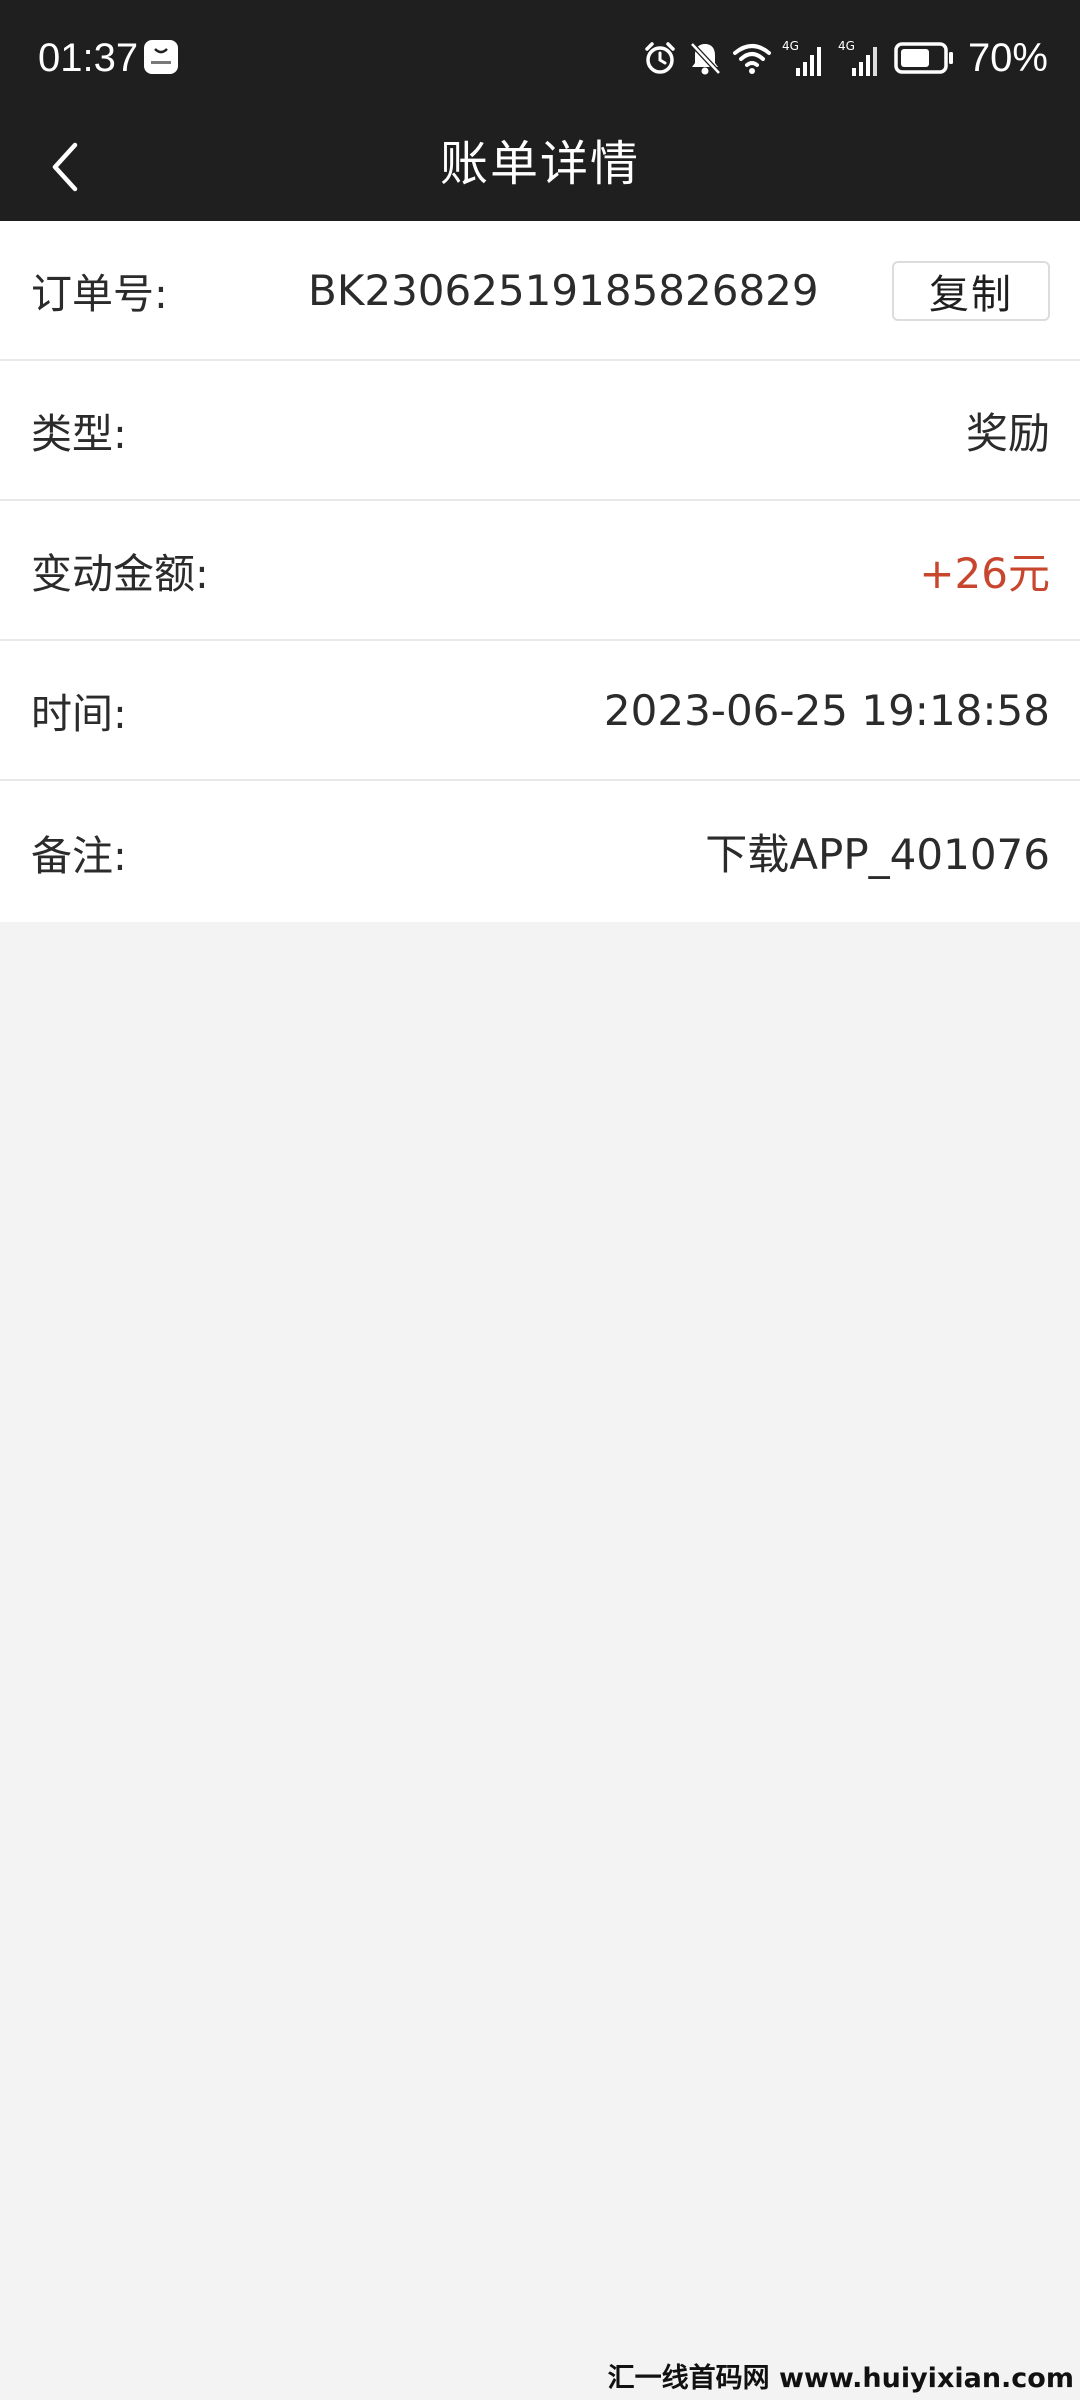 The image size is (1080, 2400). Describe the element at coordinates (826, 710) in the screenshot. I see `time-value: 2023-06-25 19:18:58` at that location.